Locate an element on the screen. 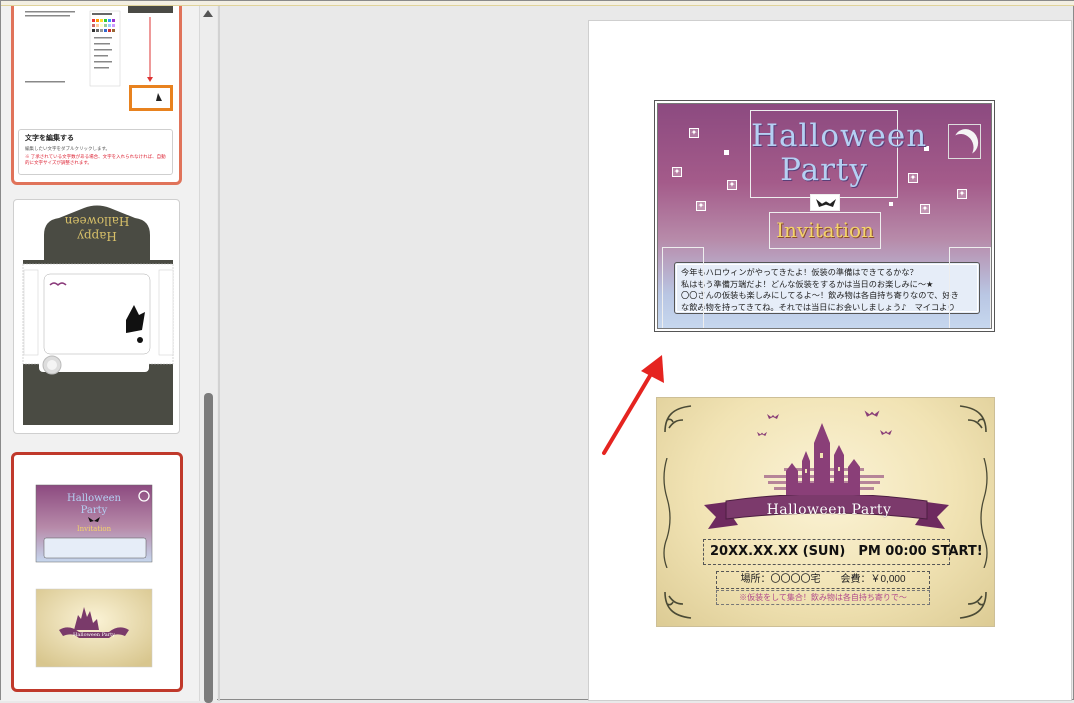 This screenshot has width=1074, height=703. step-instruction: 編集したい文字をダブルクリックします。 is located at coordinates (68, 148).